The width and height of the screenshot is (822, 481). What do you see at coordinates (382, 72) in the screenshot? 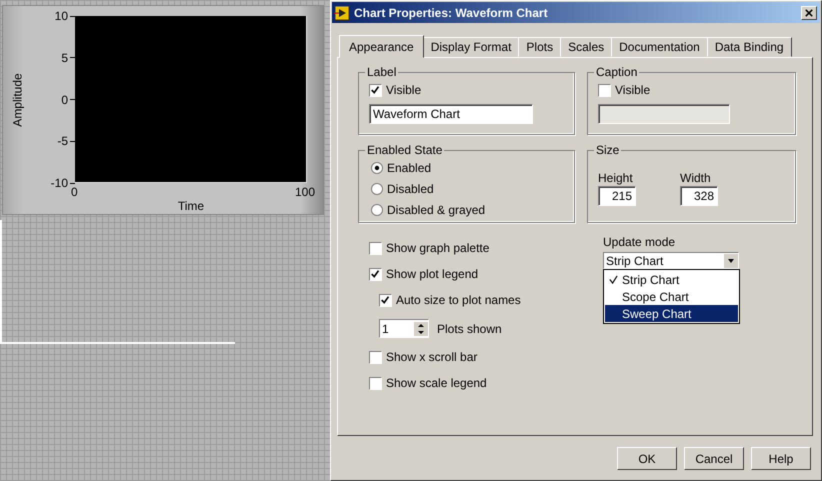
I see `group-title: Label` at bounding box center [382, 72].